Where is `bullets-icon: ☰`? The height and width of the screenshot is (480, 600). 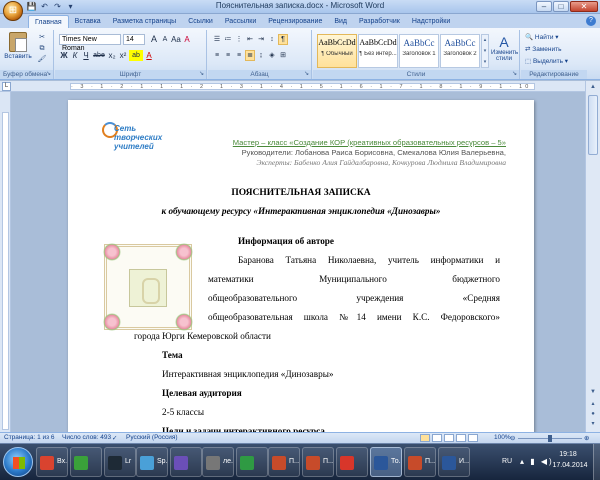
bullets-icon: ☰ is located at coordinates (217, 39).